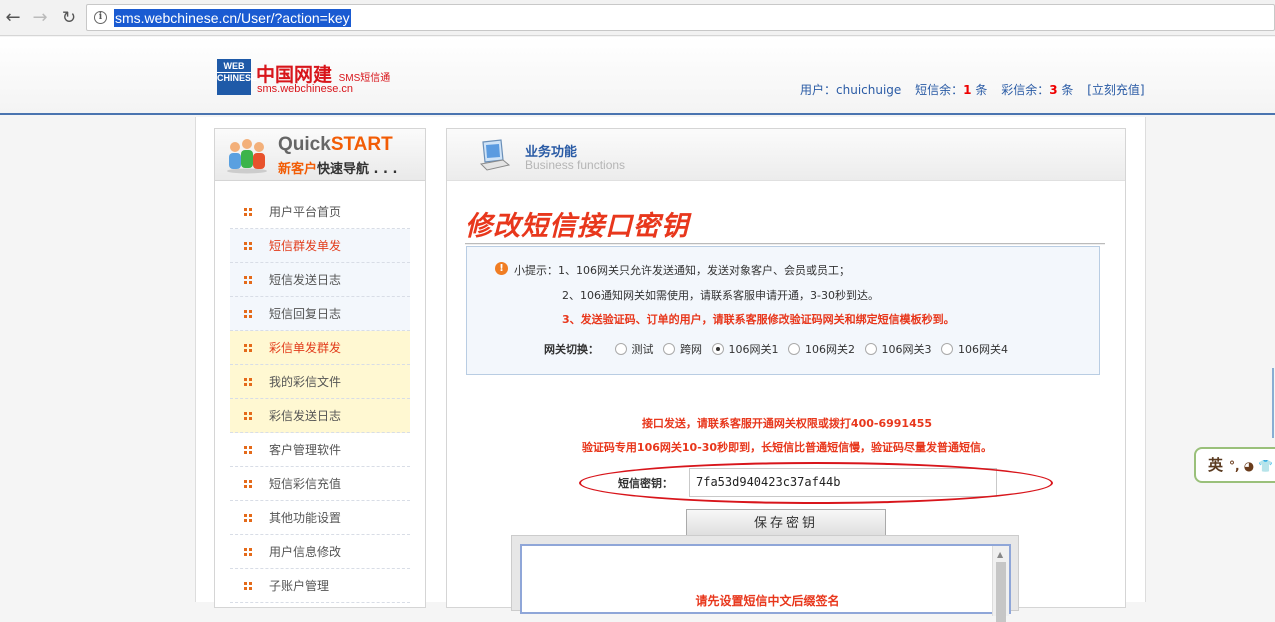 The width and height of the screenshot is (1275, 622). Describe the element at coordinates (304, 144) in the screenshot. I see `quickstart-quick: Quick` at that location.